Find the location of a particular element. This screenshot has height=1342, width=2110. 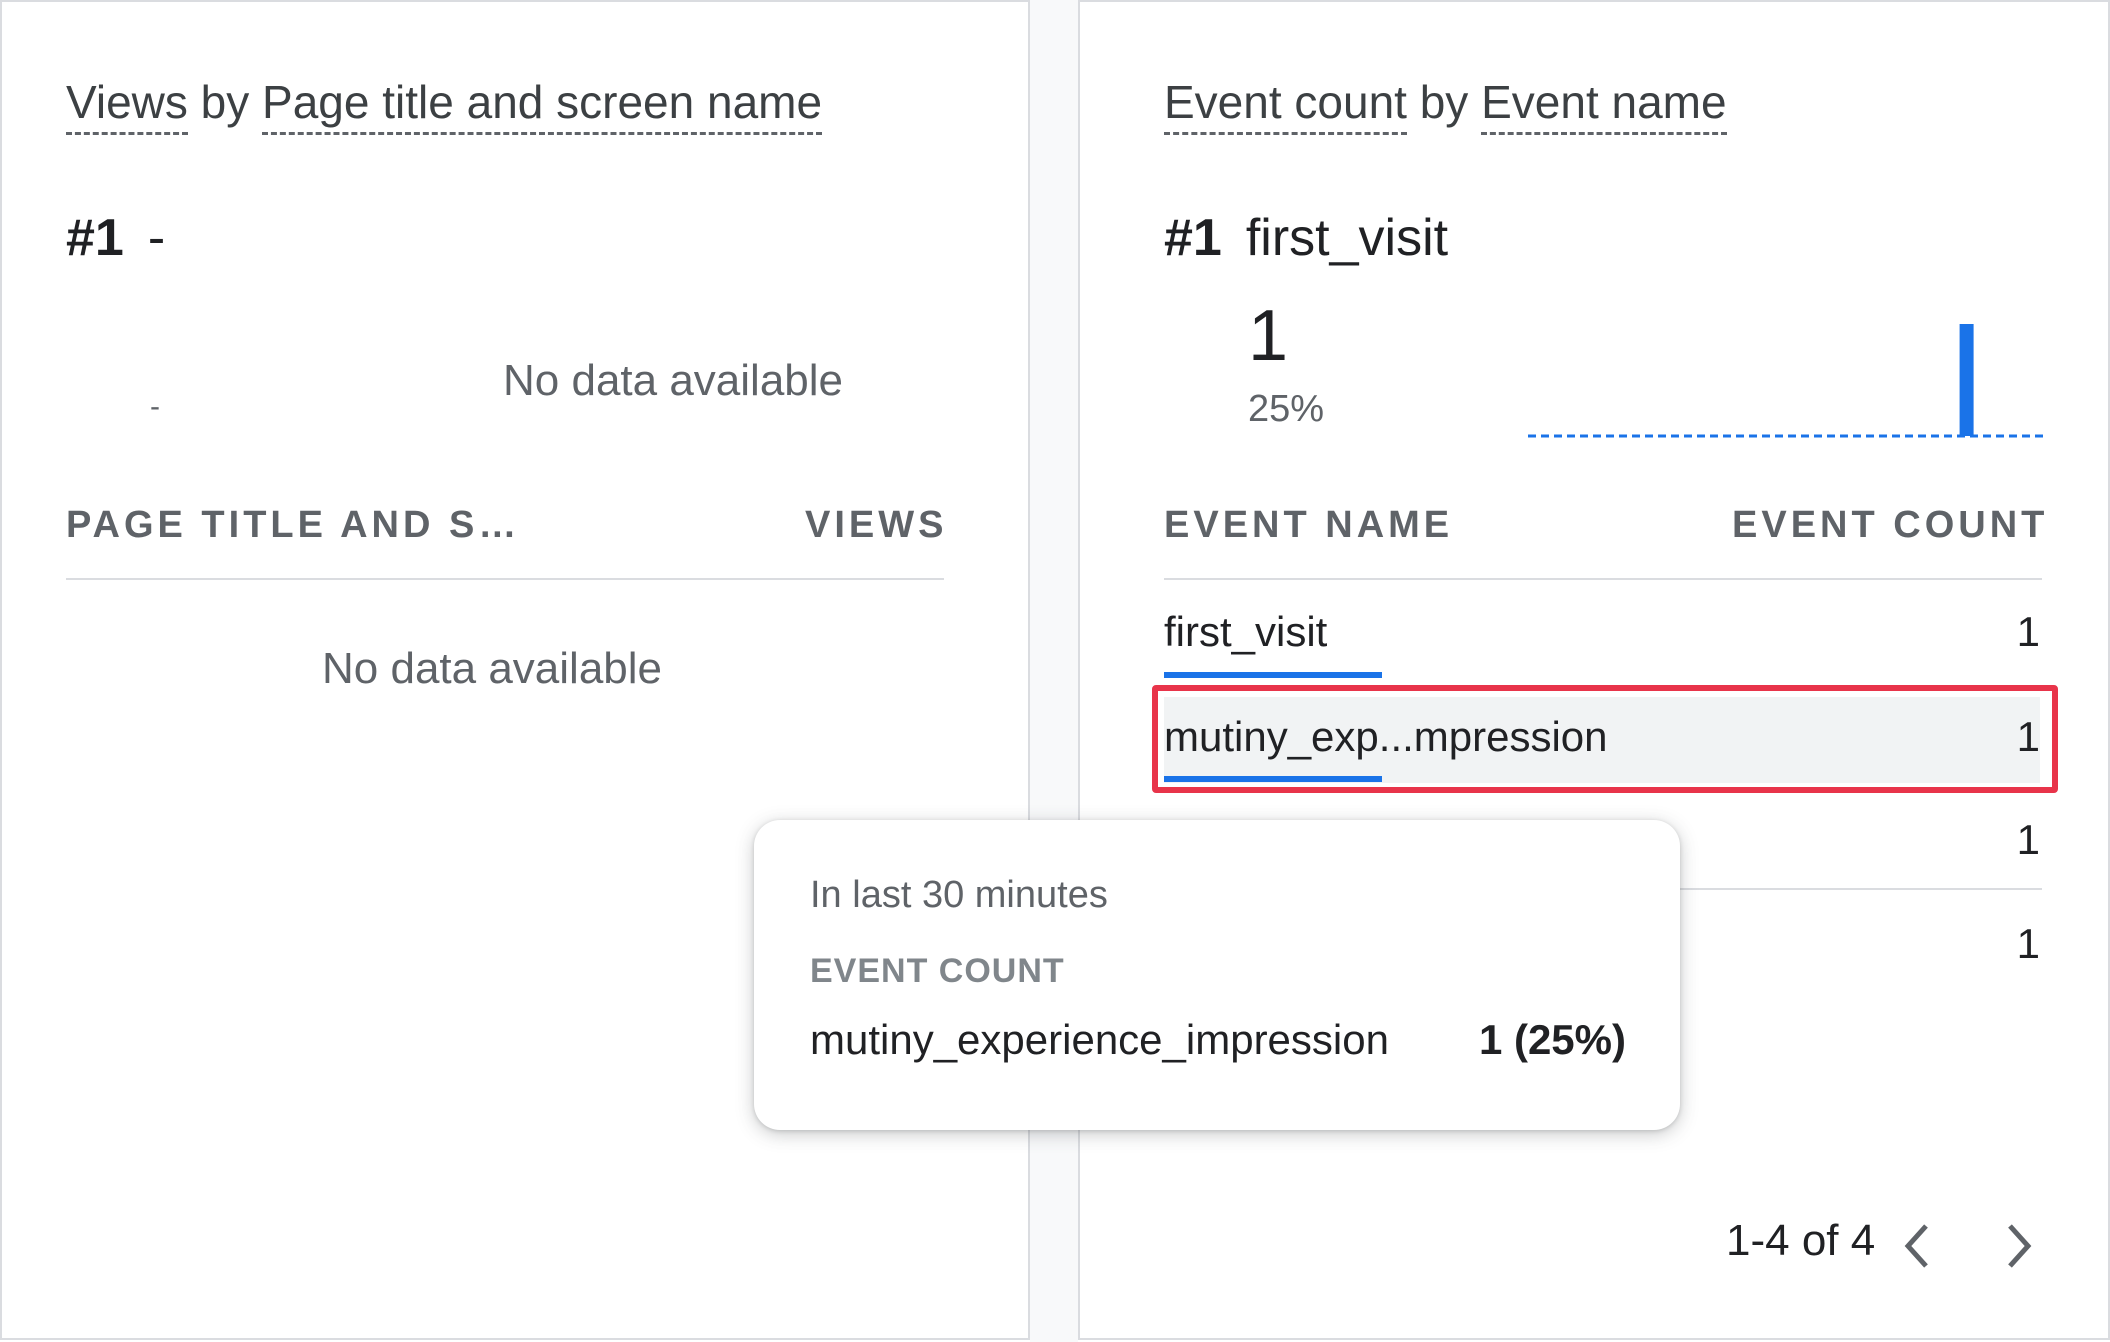

left-table-no-data: No data available is located at coordinates (492, 668).